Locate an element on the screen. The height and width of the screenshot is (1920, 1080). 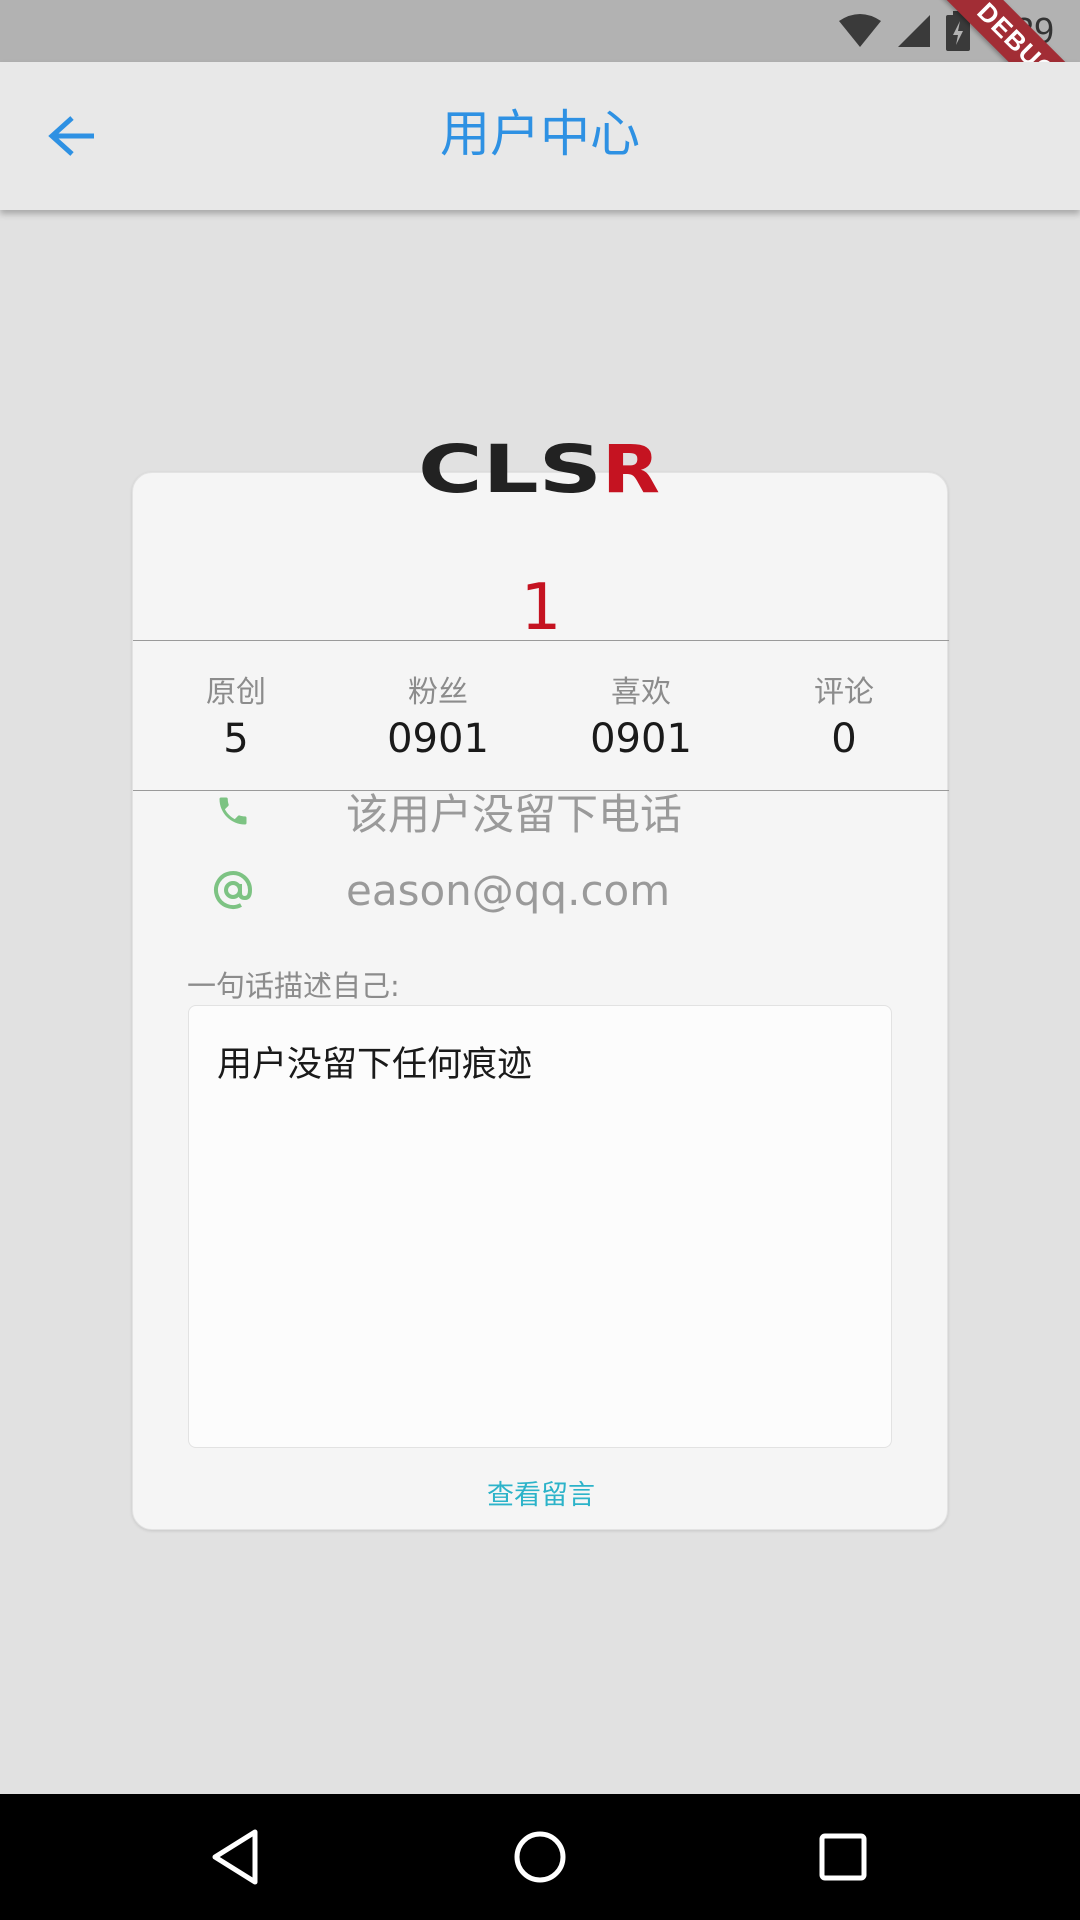
home-circle-icon is located at coordinates (540, 1857).